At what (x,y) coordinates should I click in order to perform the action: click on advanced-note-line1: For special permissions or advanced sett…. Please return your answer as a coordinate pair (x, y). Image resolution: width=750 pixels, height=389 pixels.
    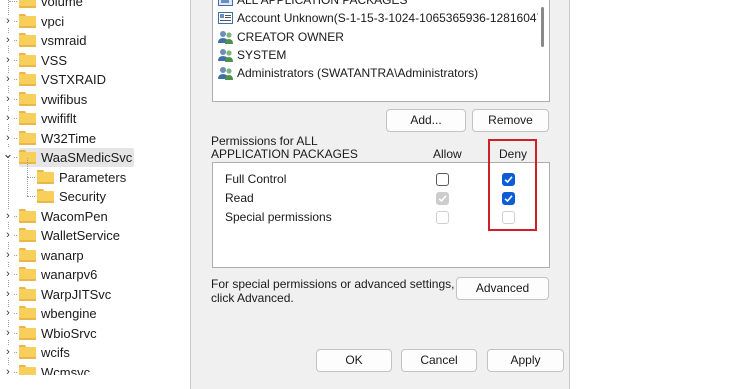
    Looking at the image, I should click on (333, 284).